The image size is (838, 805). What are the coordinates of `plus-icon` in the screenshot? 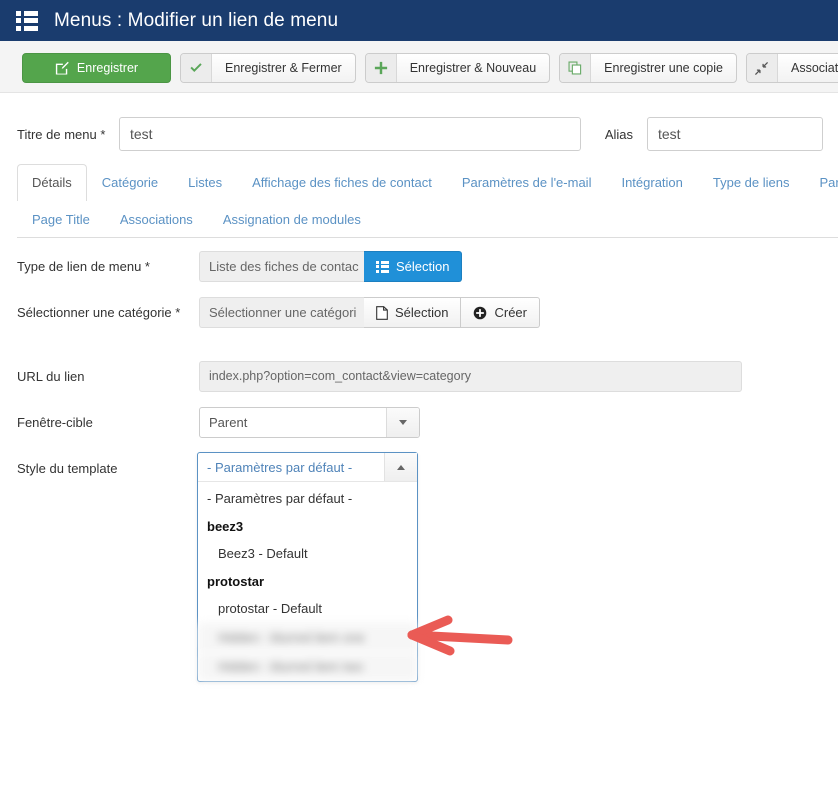 It's located at (381, 68).